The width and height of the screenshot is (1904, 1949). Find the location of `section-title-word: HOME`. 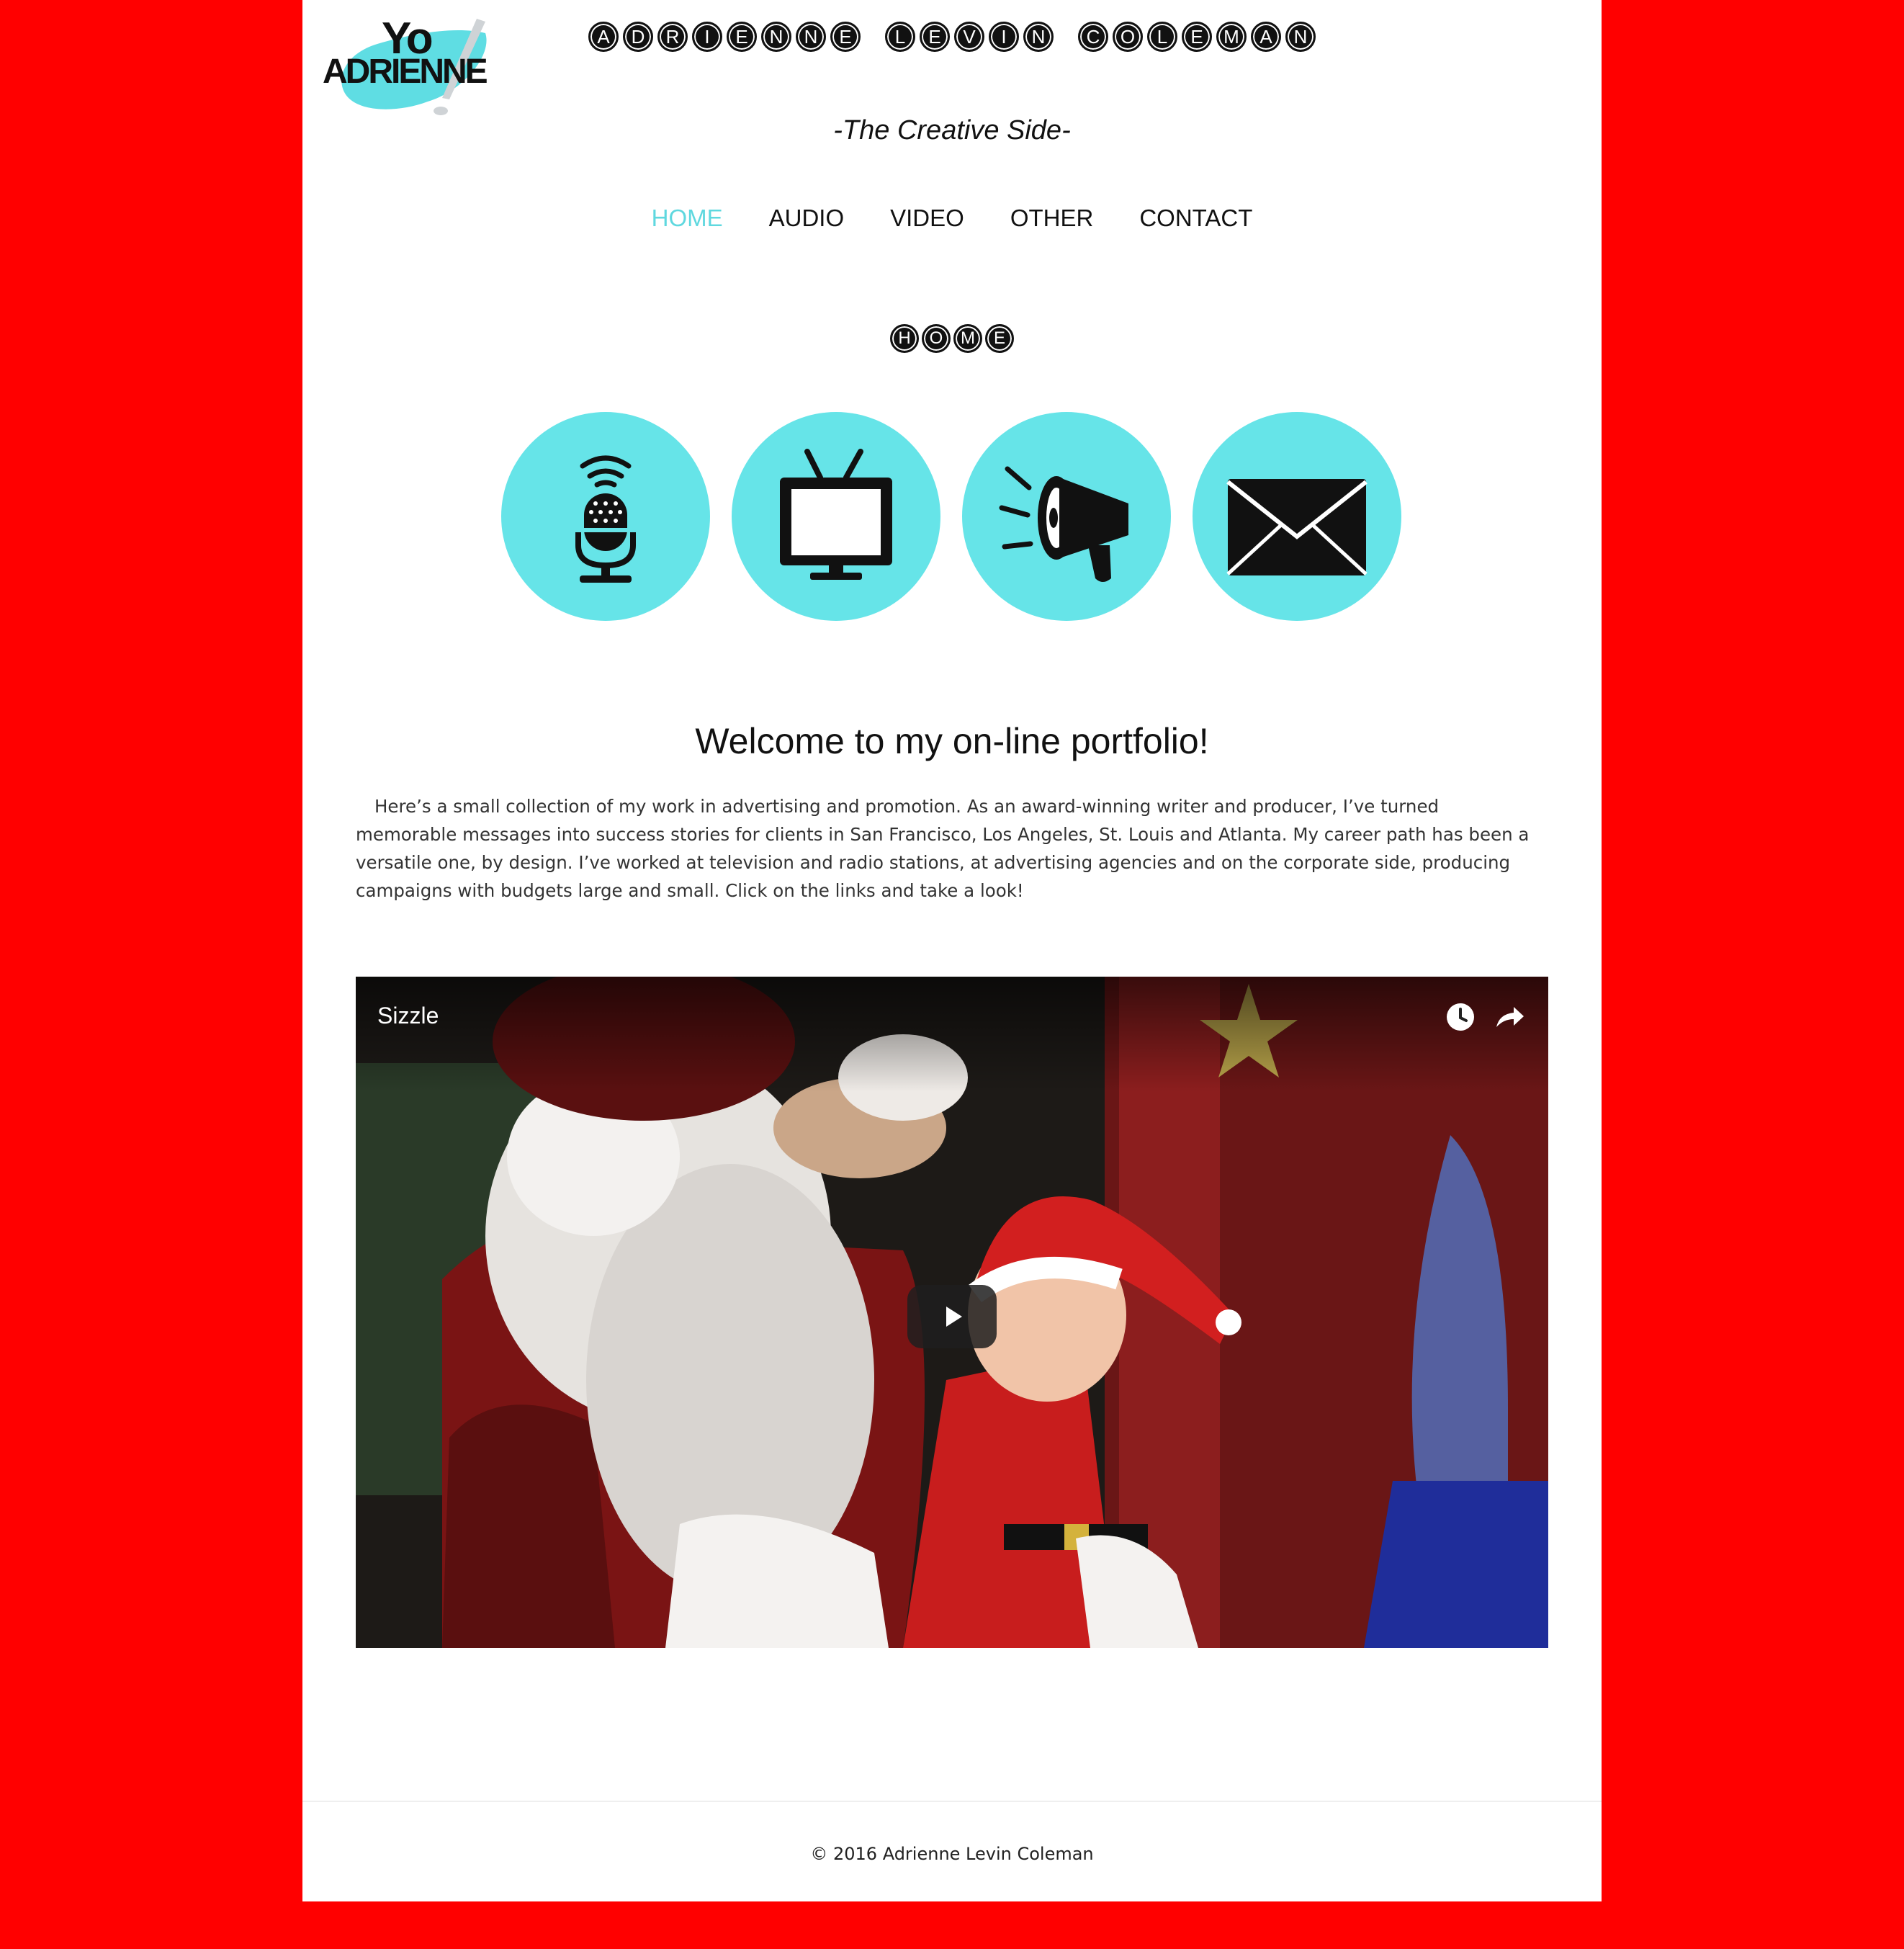

section-title-word: HOME is located at coordinates (952, 338).